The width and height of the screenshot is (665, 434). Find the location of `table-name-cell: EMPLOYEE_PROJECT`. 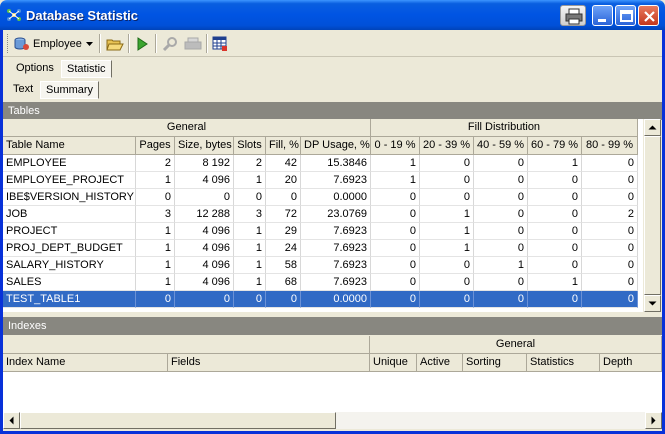

table-name-cell: EMPLOYEE_PROJECT is located at coordinates (69, 180).